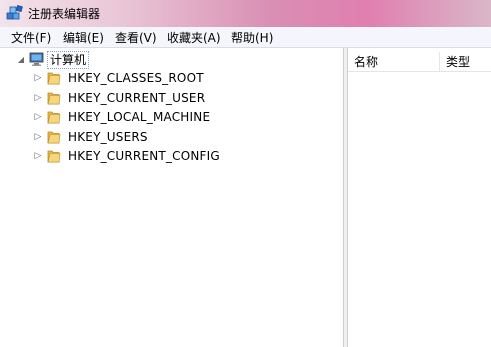 Image resolution: width=491 pixels, height=347 pixels. What do you see at coordinates (68, 60) in the screenshot?
I see `tree-label-computer: 计算机` at bounding box center [68, 60].